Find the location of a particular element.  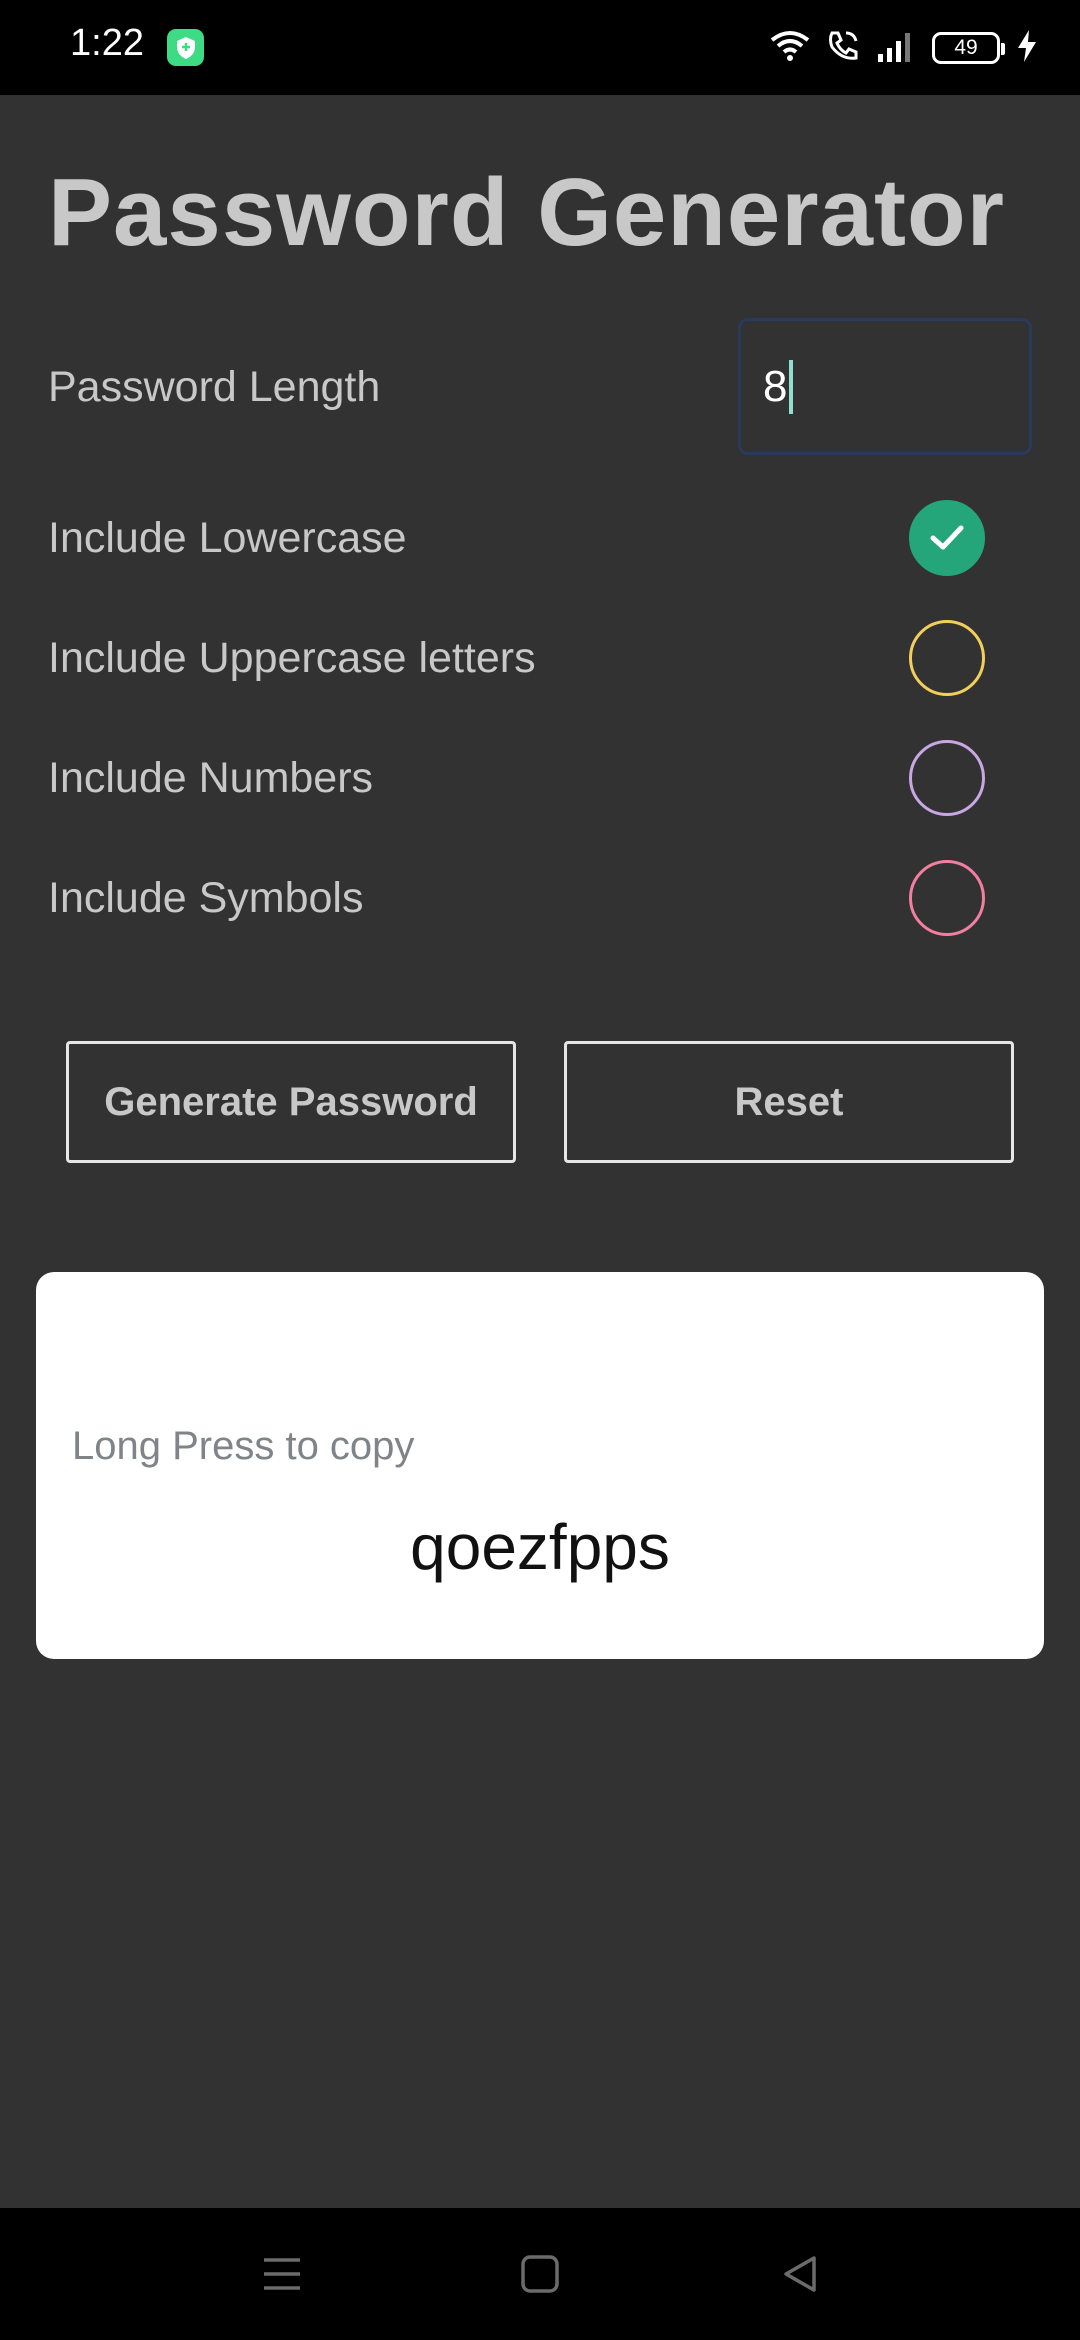

generated-password: qoezfpps is located at coordinates (540, 1547).